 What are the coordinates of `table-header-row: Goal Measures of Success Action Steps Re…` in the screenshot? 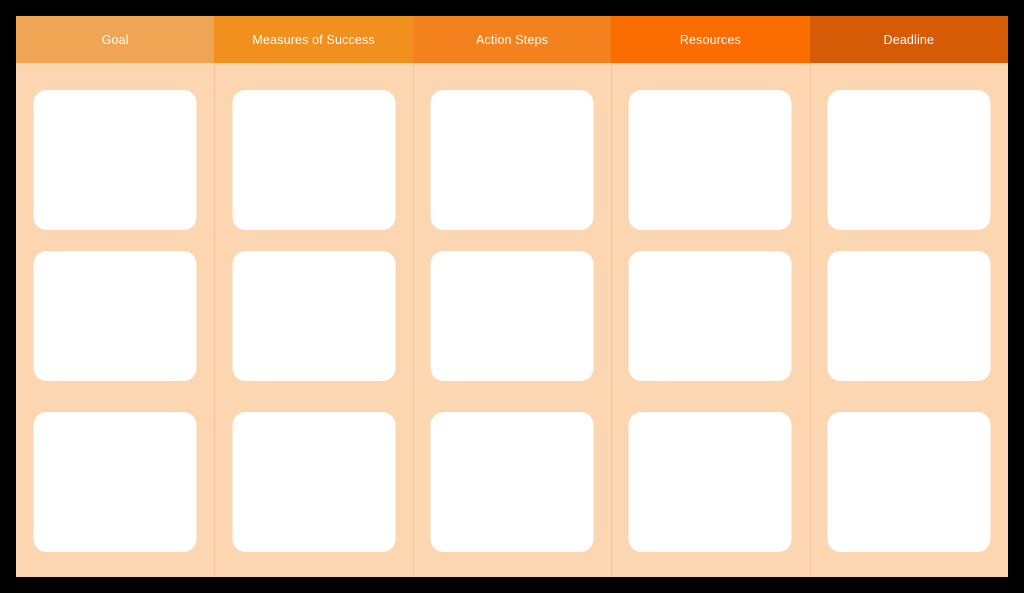 It's located at (512, 39).